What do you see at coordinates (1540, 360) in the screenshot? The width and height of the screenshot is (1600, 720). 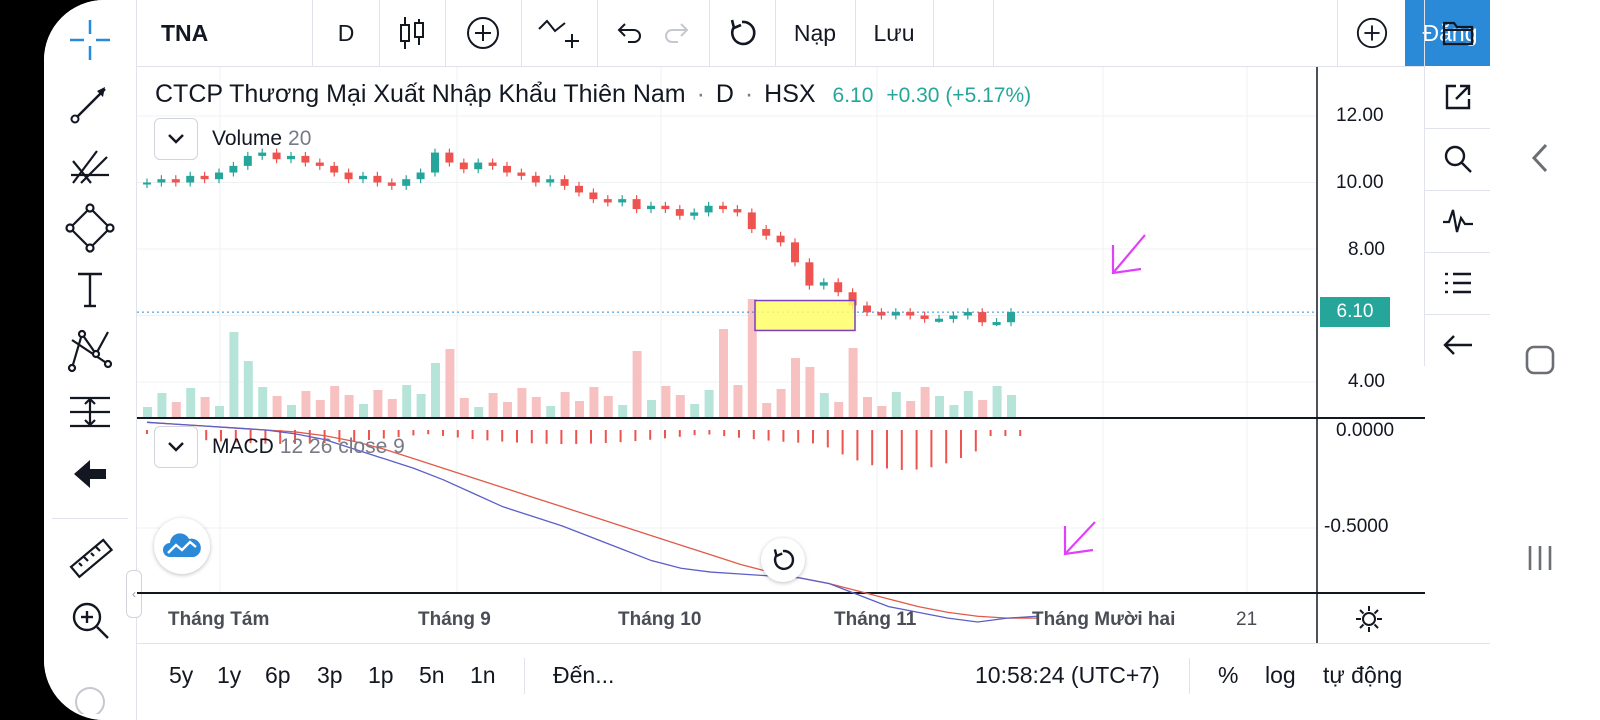 I see `nav-home-button` at bounding box center [1540, 360].